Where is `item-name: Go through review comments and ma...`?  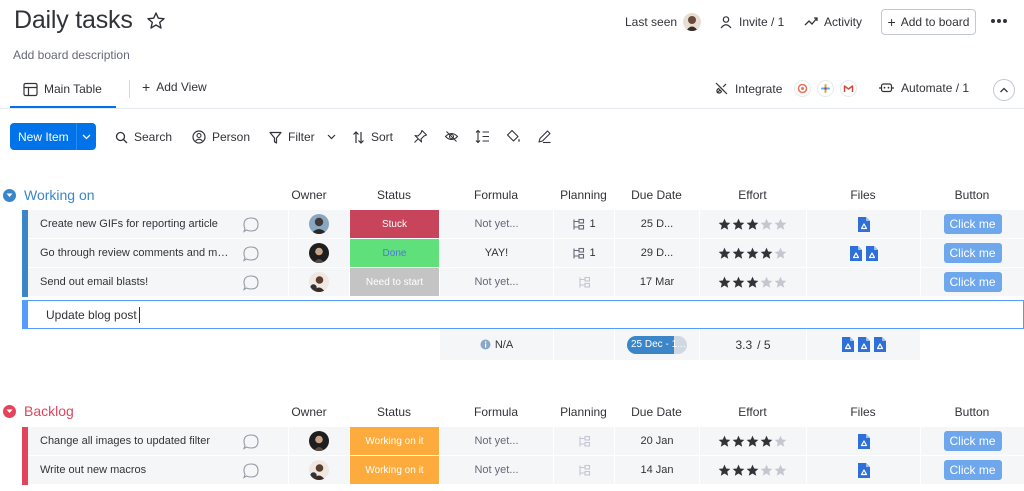 item-name: Go through review comments and ma... is located at coordinates (135, 253).